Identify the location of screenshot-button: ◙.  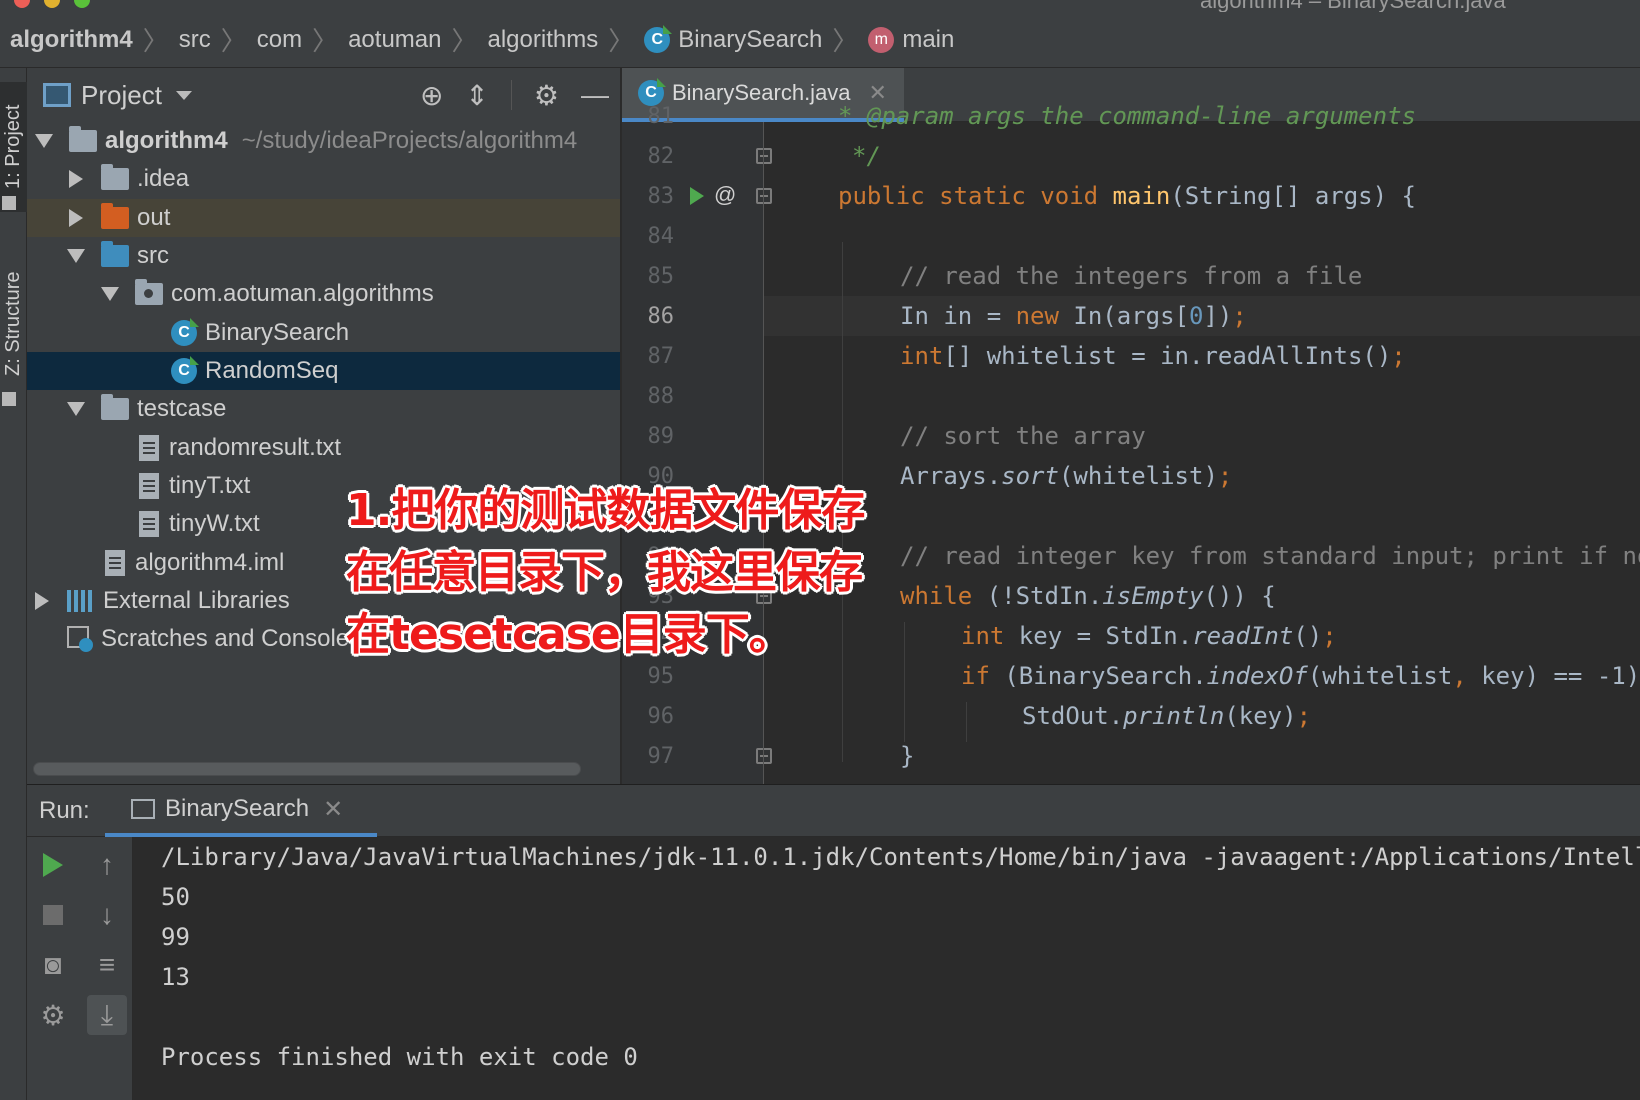
(53, 965).